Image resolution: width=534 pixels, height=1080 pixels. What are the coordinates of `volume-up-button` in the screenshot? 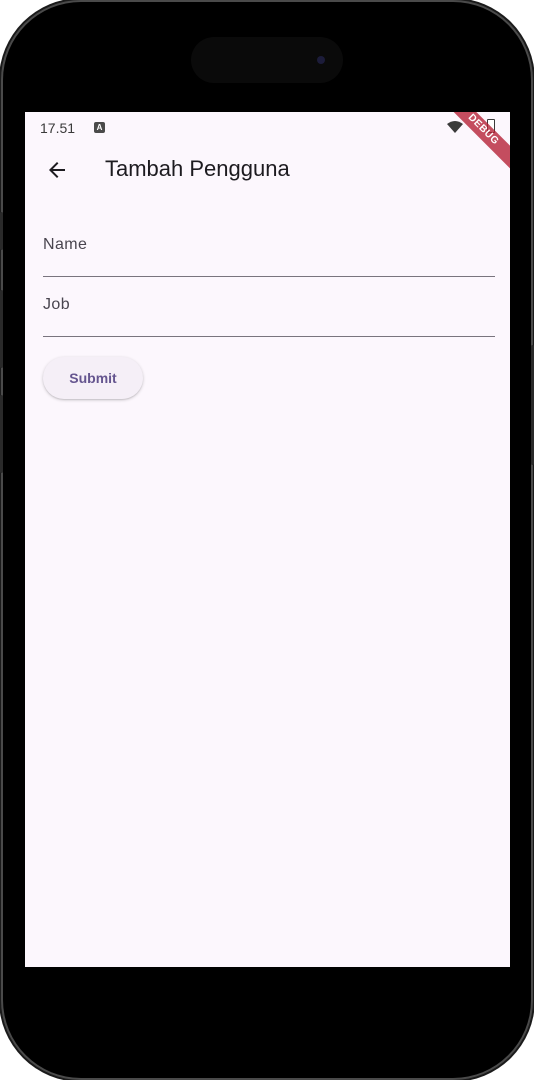 It's located at (1, 329).